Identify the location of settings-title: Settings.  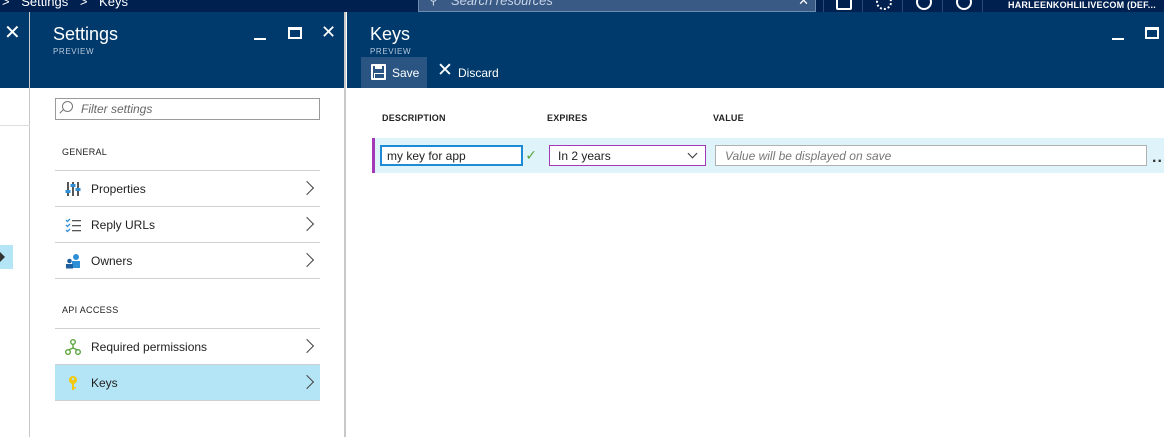
(86, 34).